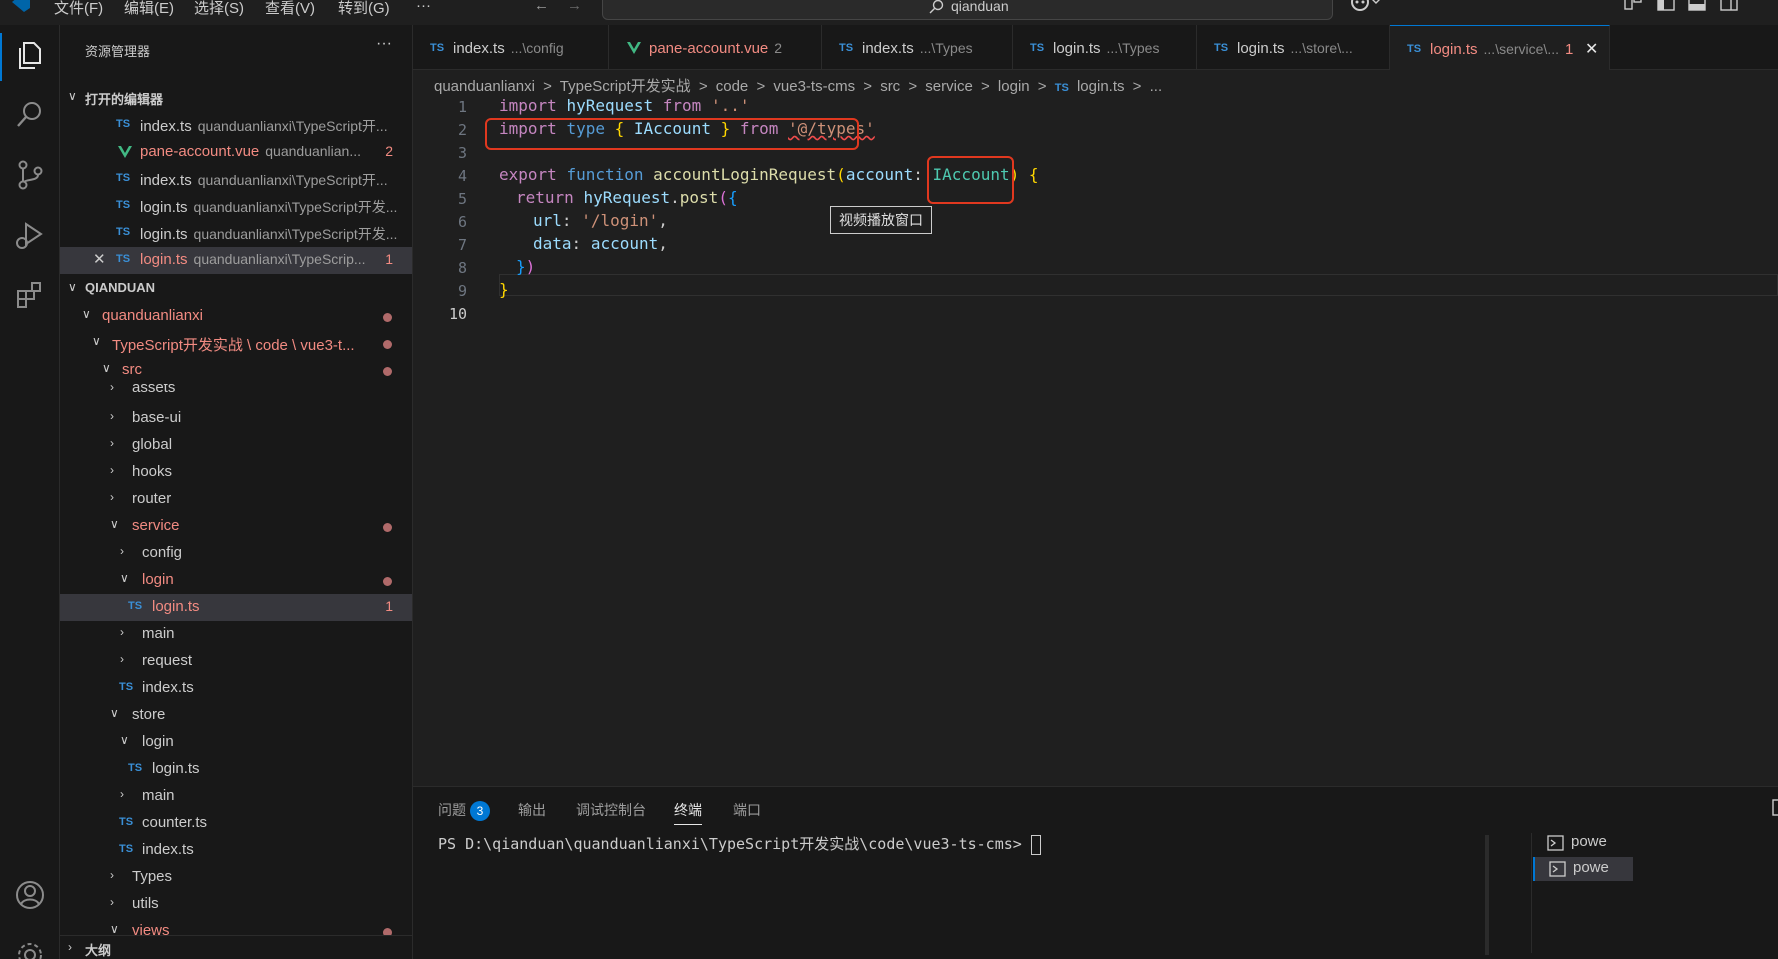 The height and width of the screenshot is (959, 1778). Describe the element at coordinates (236, 393) in the screenshot. I see `tree-folder: › assets` at that location.